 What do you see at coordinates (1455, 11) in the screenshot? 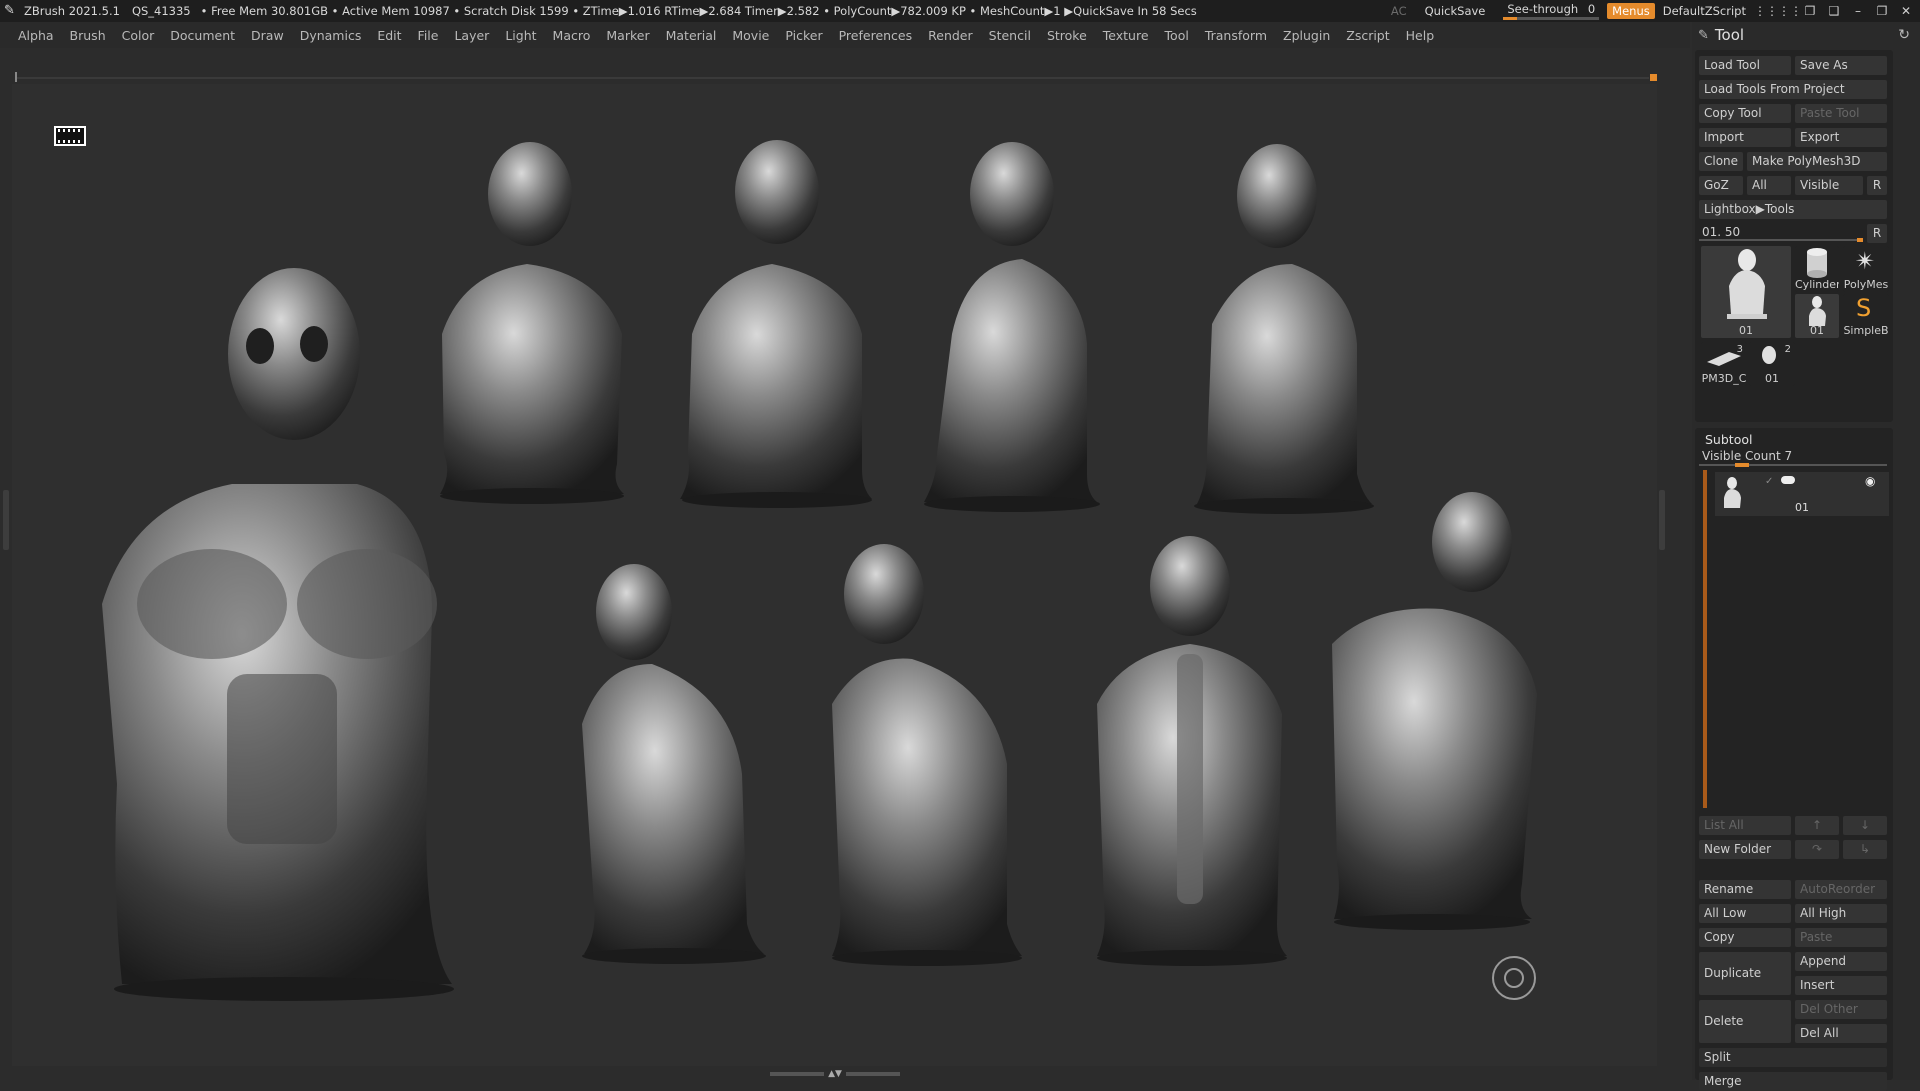
I see `quicksave-button: QuickSave` at bounding box center [1455, 11].